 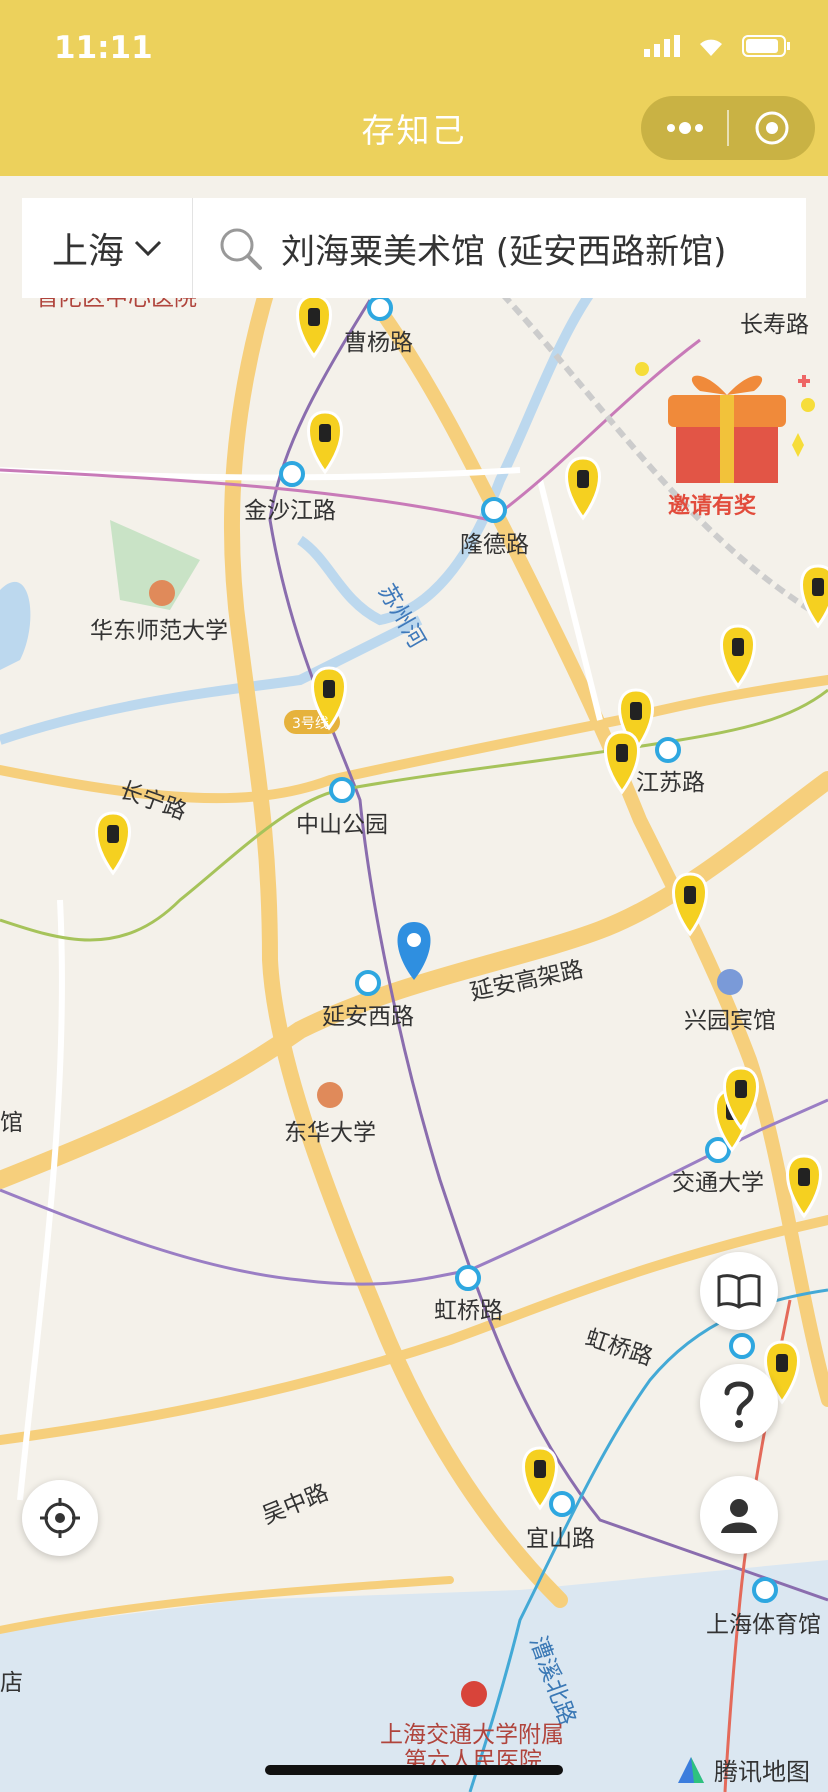 I want to click on map-label: 3号线, so click(x=310, y=724).